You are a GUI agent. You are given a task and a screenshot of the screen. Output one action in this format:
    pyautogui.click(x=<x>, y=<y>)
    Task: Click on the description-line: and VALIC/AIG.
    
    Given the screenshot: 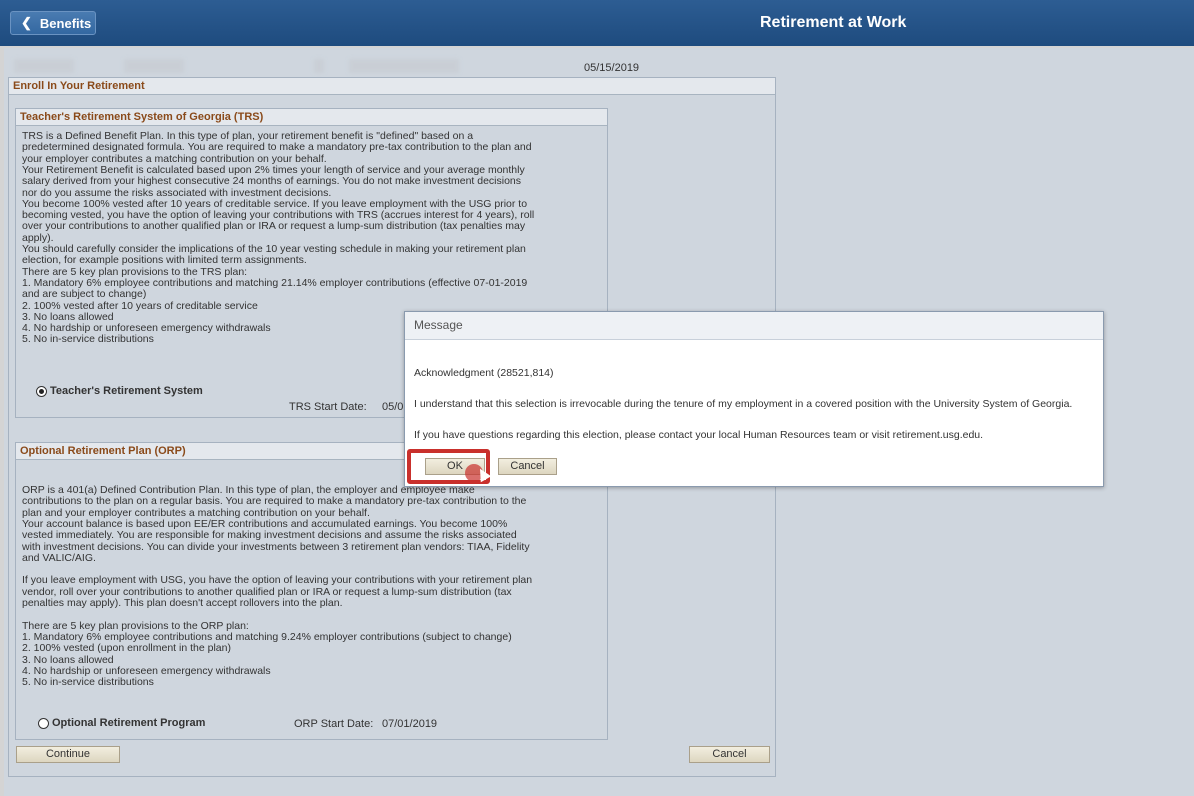 What is the action you would take?
    pyautogui.click(x=59, y=557)
    